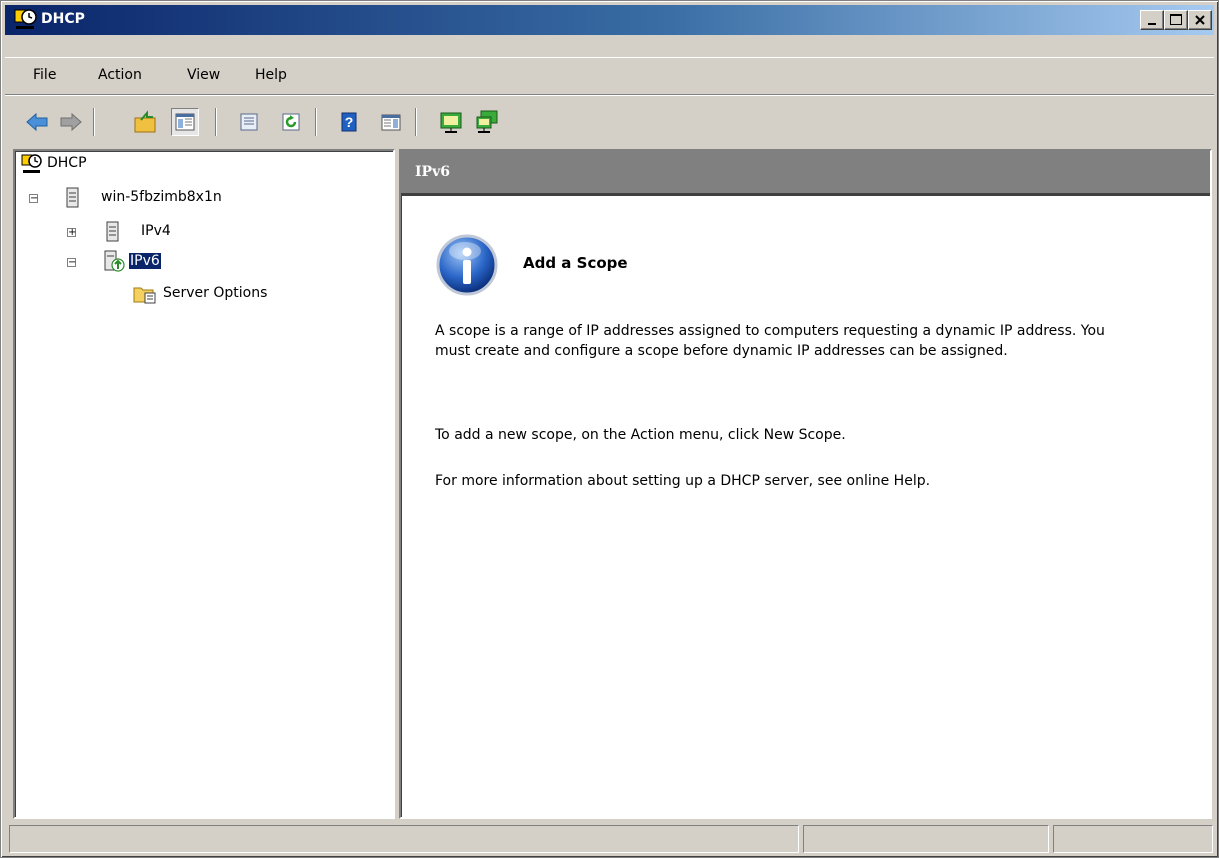 This screenshot has width=1219, height=858. Describe the element at coordinates (63, 19) in the screenshot. I see `window-title: DHCP` at that location.